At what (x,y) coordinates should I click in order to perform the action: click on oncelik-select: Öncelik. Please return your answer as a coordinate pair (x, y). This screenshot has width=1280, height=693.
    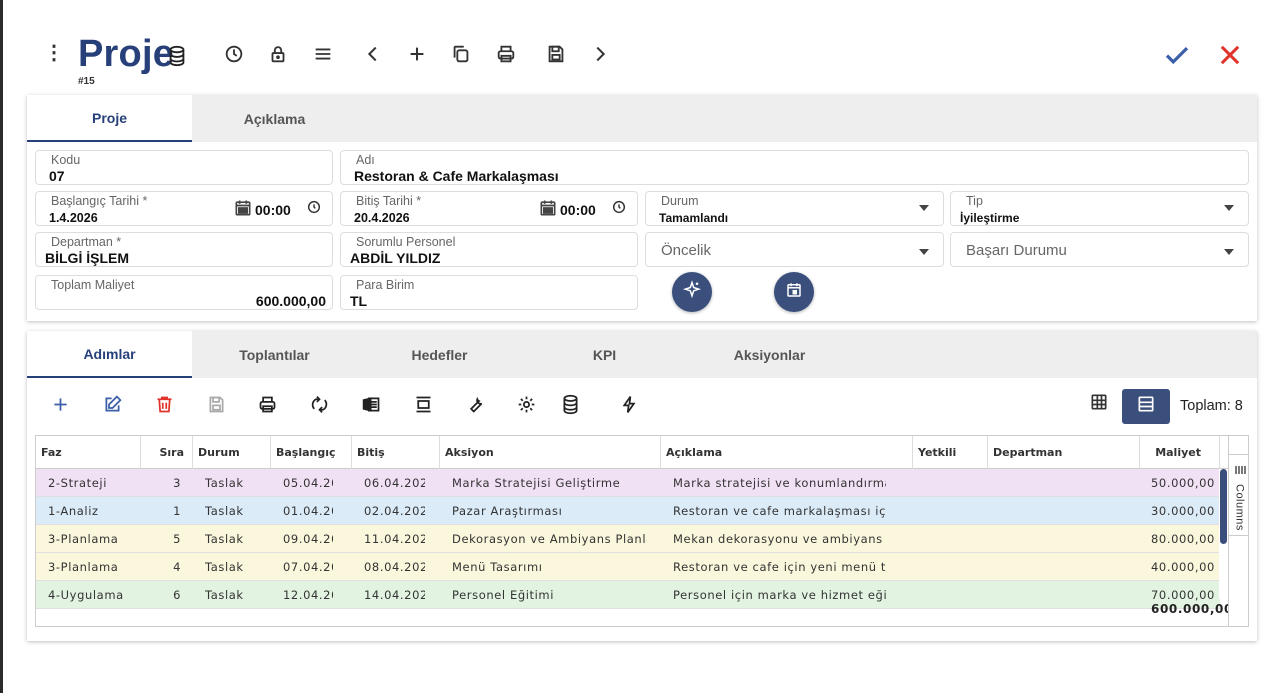
    Looking at the image, I should click on (794, 249).